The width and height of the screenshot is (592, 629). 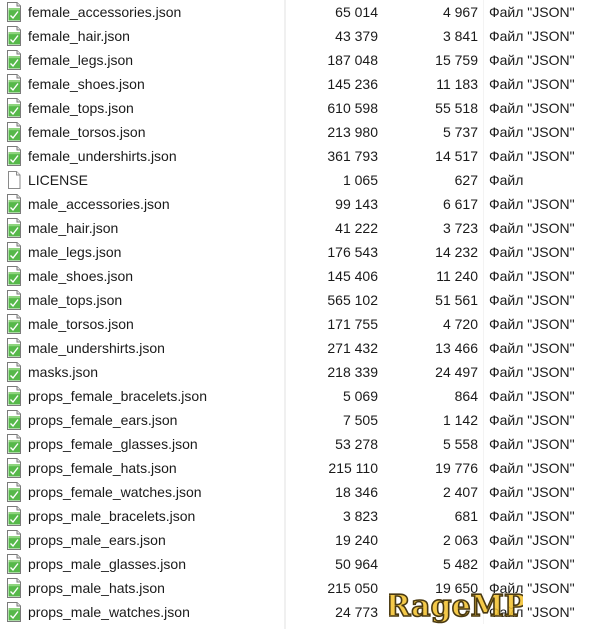 I want to click on file-size: 610 598, so click(x=352, y=108).